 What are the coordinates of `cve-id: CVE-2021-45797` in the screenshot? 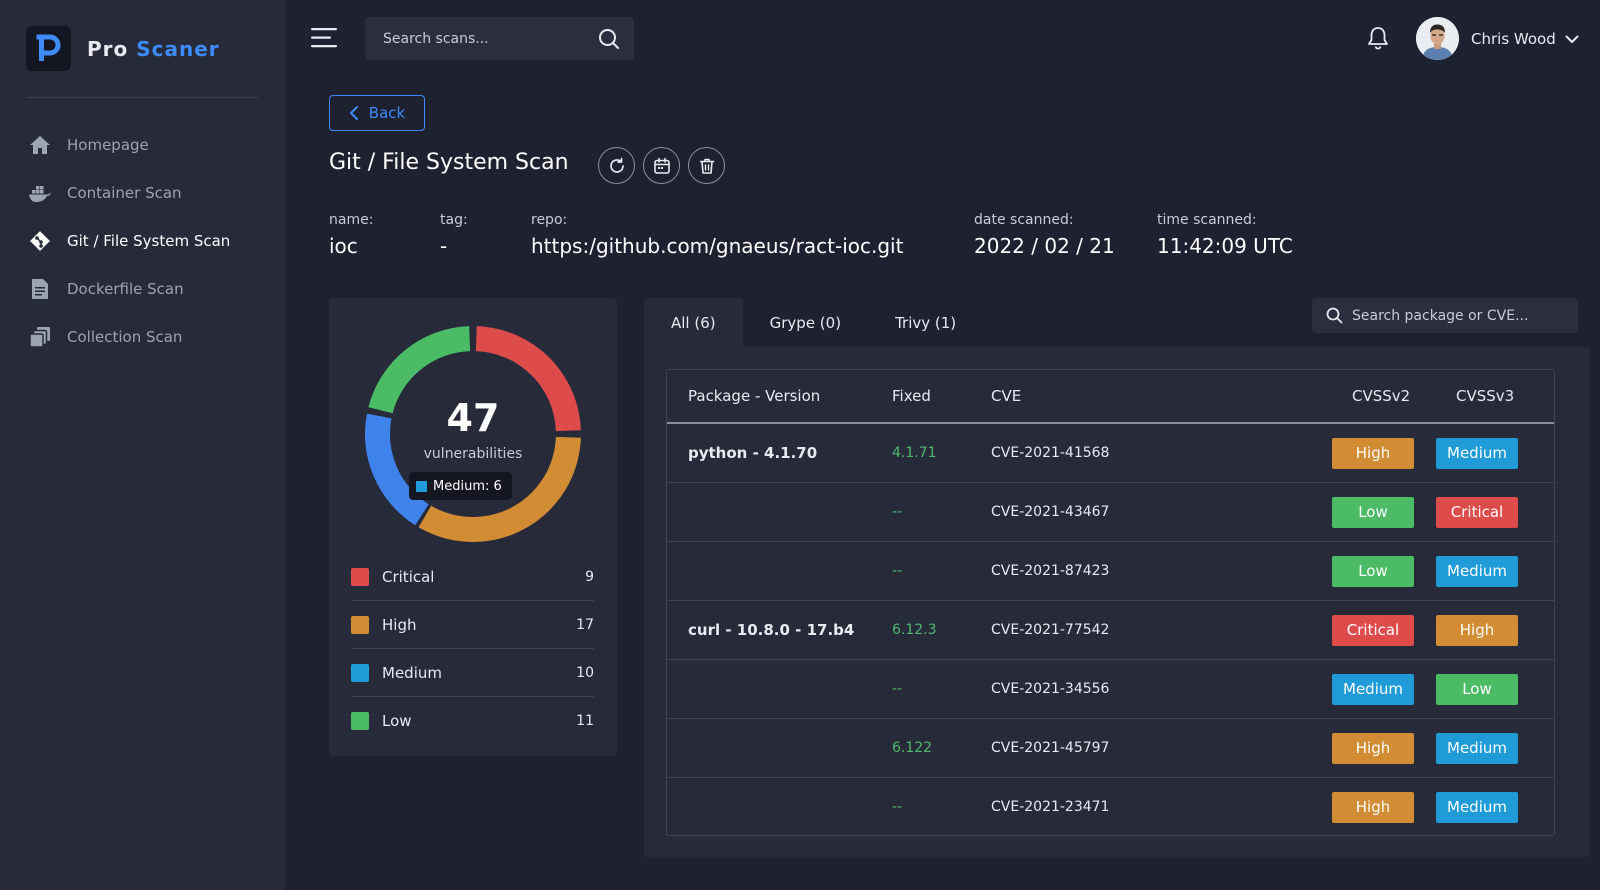 It's located at (1050, 748).